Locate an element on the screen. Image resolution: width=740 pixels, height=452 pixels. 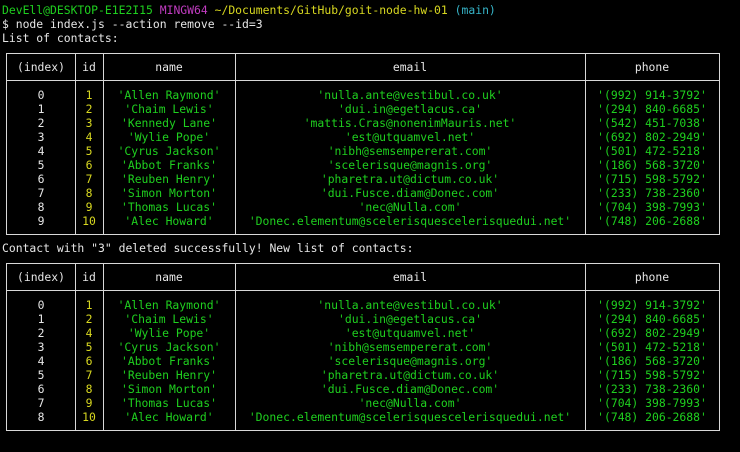
cell-id: 3 is located at coordinates (89, 123).